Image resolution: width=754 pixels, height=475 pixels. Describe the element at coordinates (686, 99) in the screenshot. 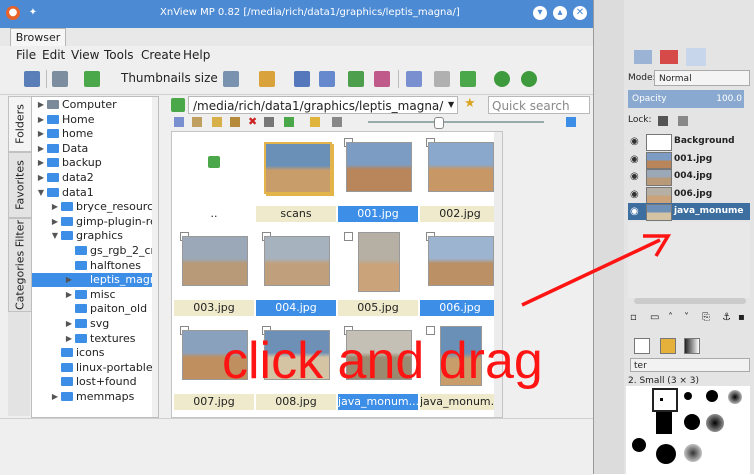

I see `opacity-slider: Opacity 100.0` at that location.